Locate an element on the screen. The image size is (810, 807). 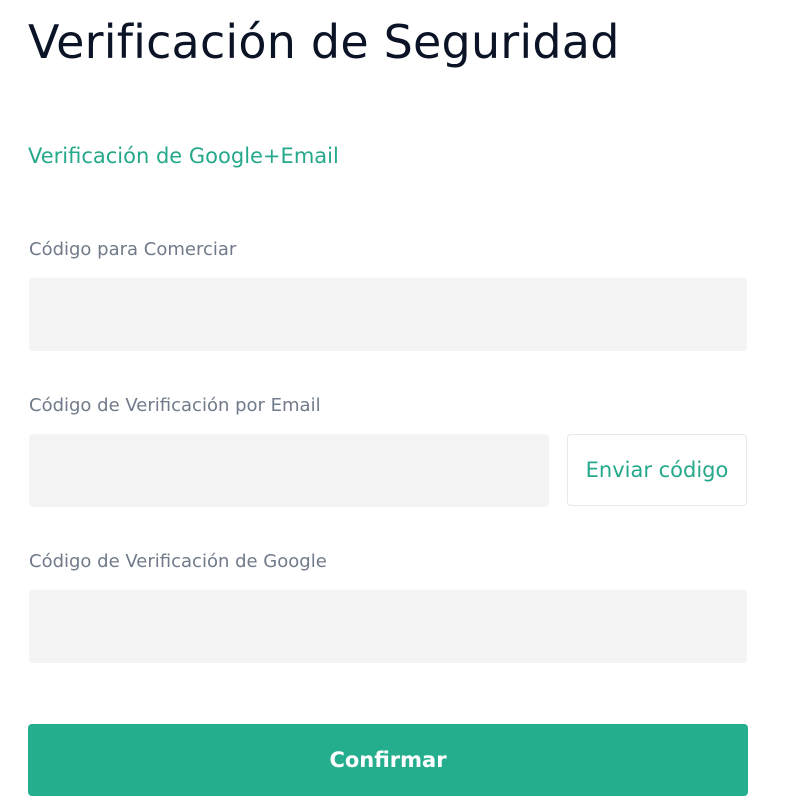
google-code-input is located at coordinates (388, 626).